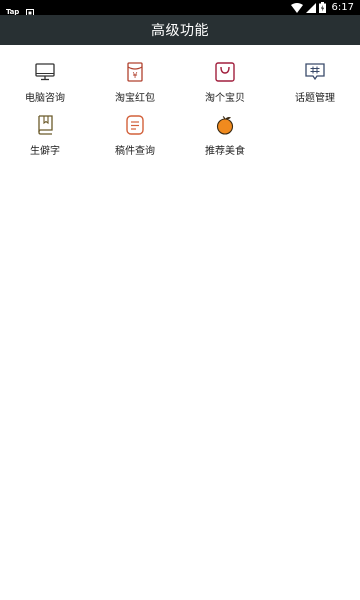 The width and height of the screenshot is (360, 600). Describe the element at coordinates (315, 98) in the screenshot. I see `feature-label: 话题管理` at that location.